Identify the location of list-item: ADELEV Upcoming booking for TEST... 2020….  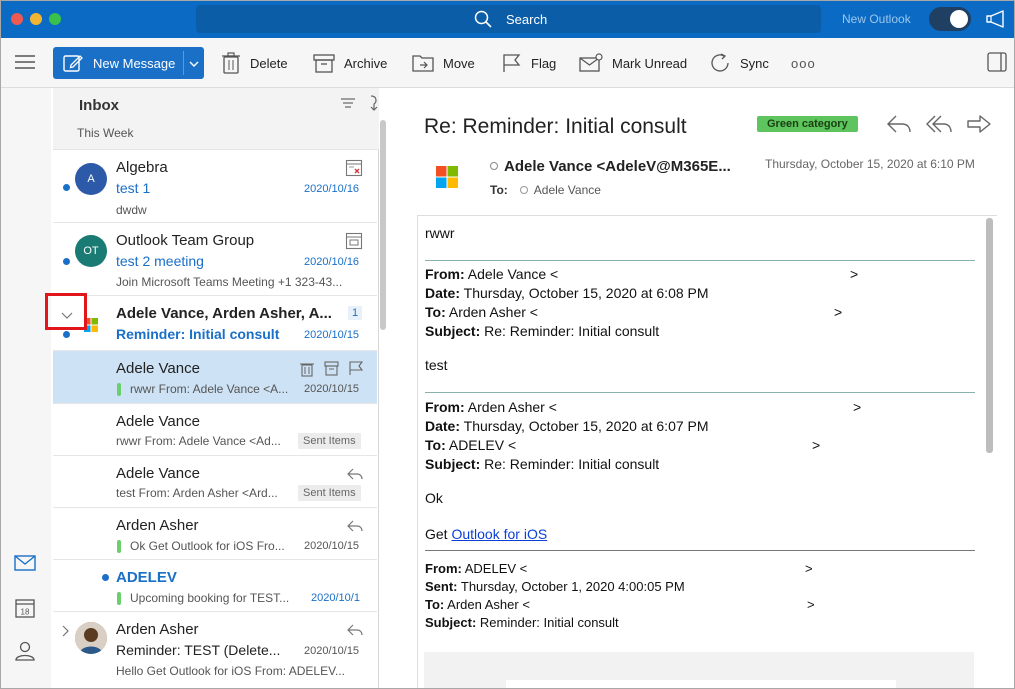
(215, 586).